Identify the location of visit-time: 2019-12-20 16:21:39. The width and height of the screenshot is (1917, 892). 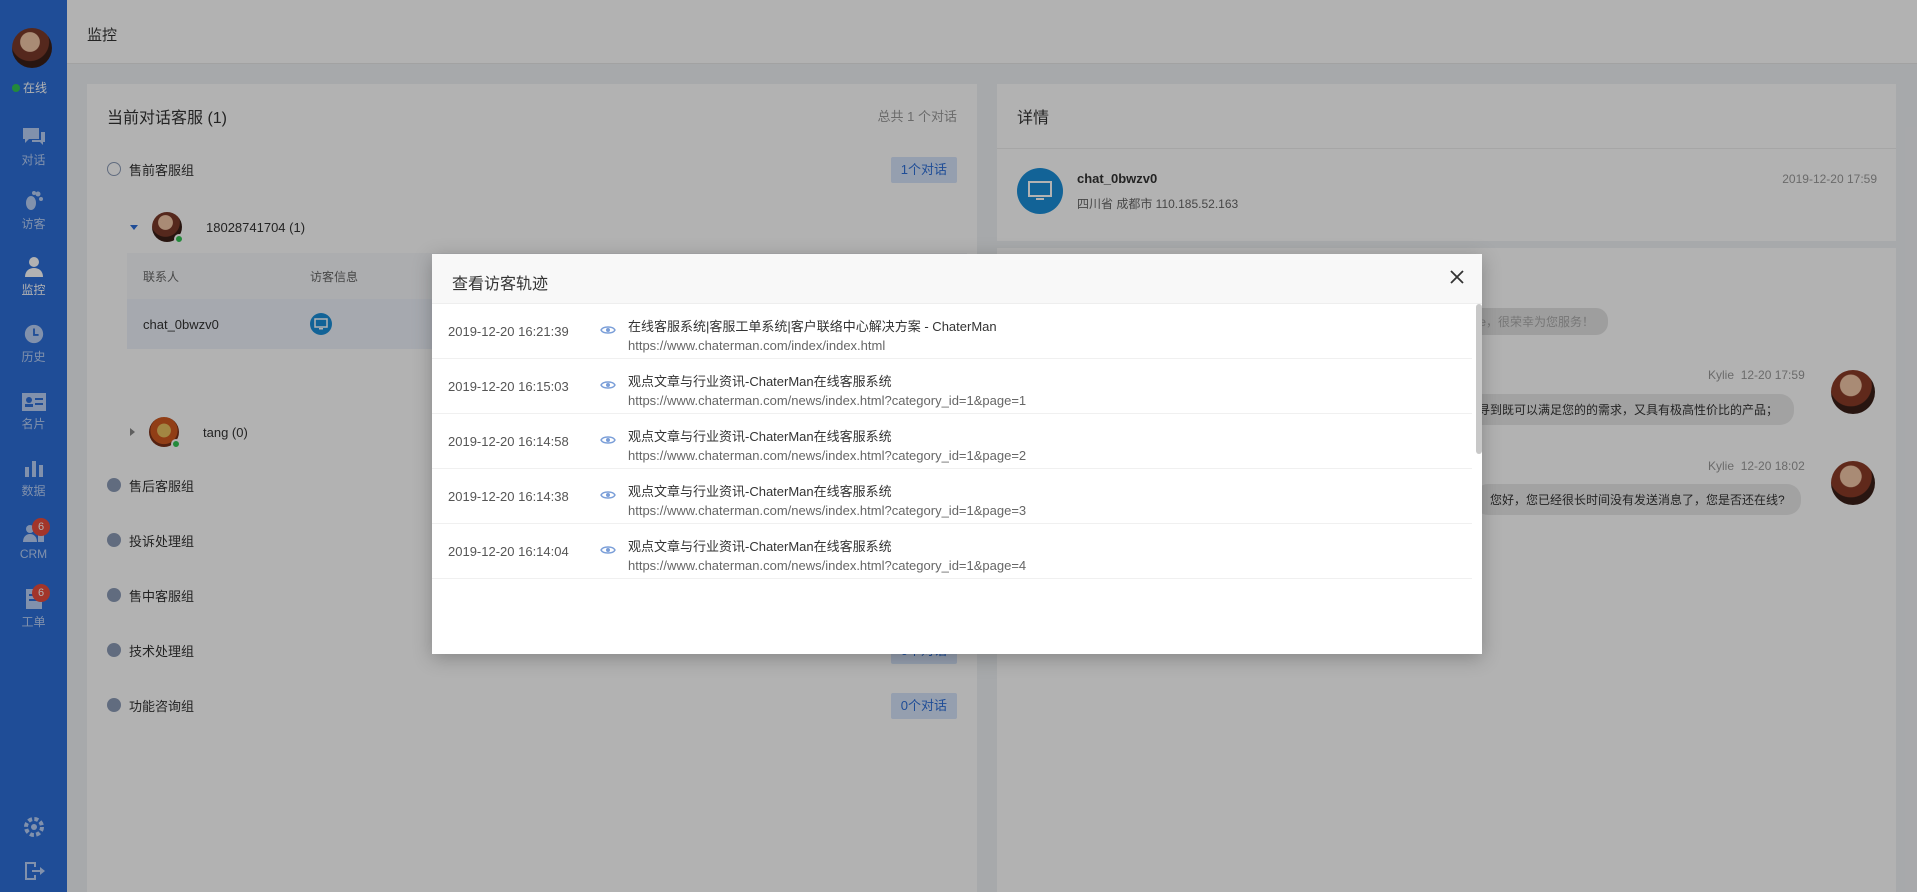
(508, 331).